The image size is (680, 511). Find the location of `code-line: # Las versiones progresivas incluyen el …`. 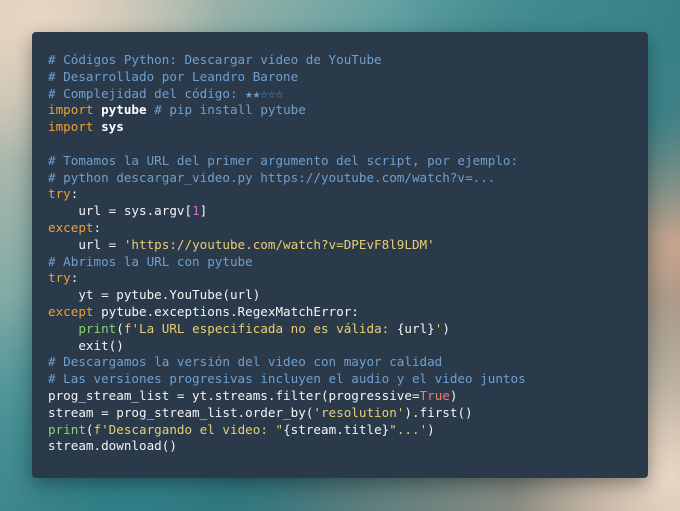

code-line: # Las versiones progresivas incluyen el … is located at coordinates (340, 379).